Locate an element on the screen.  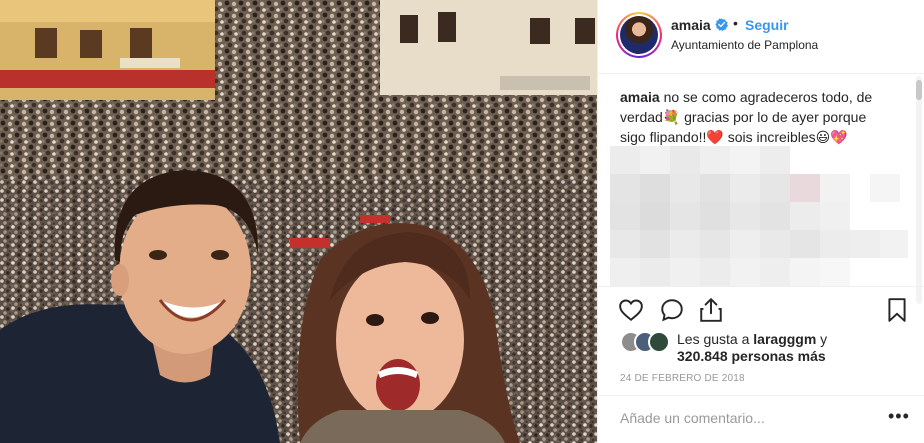
post-header: amaia • Seguir Ayuntamiento de Pamplona is located at coordinates (761, 37).